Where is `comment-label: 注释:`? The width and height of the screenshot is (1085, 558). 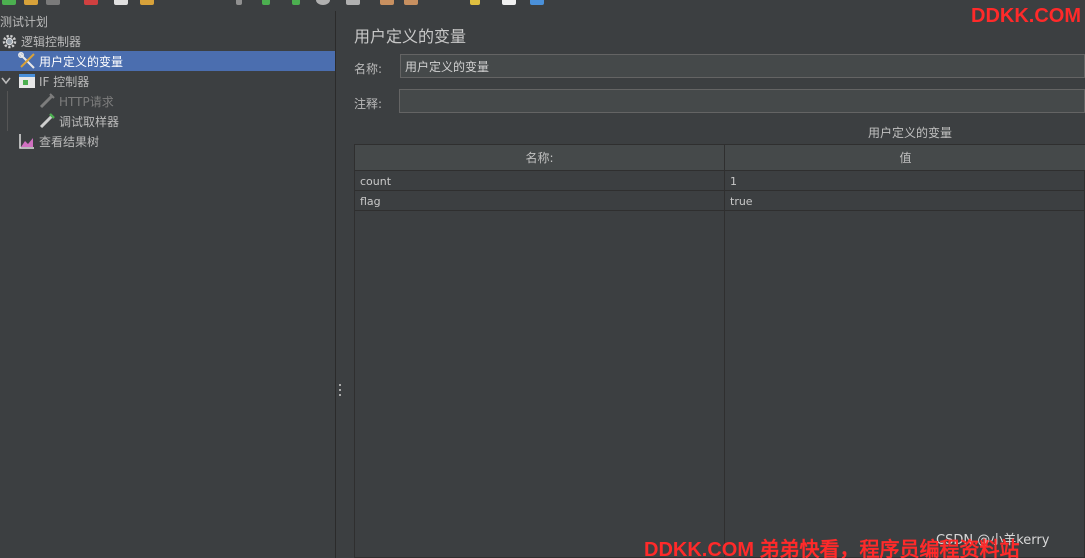
comment-label: 注释: is located at coordinates (368, 104).